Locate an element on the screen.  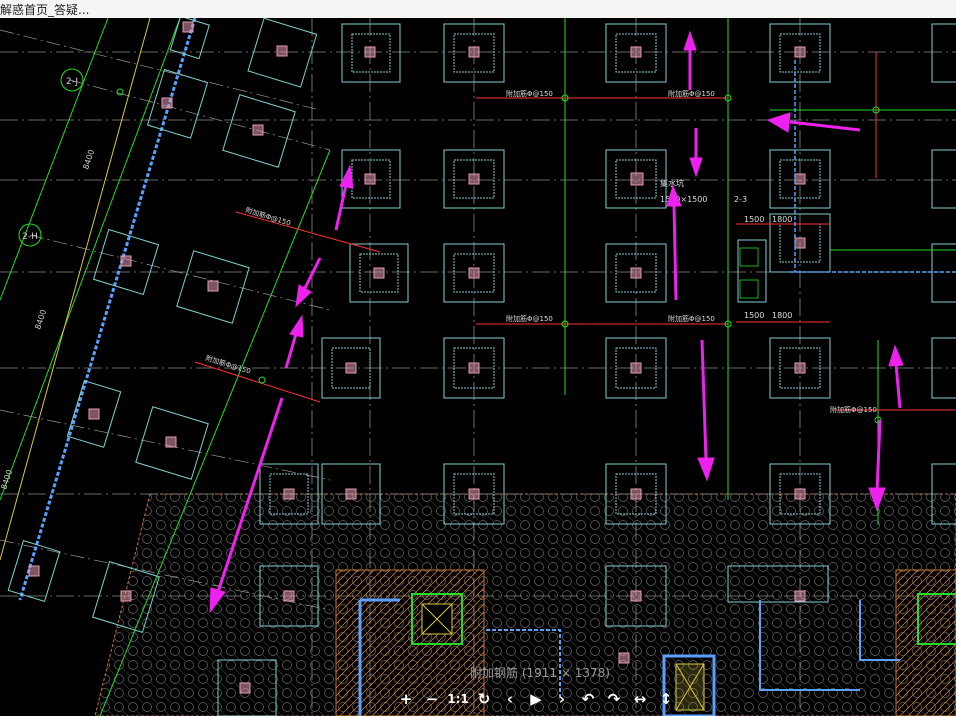
actual-size-button: 1:1 is located at coordinates (458, 699).